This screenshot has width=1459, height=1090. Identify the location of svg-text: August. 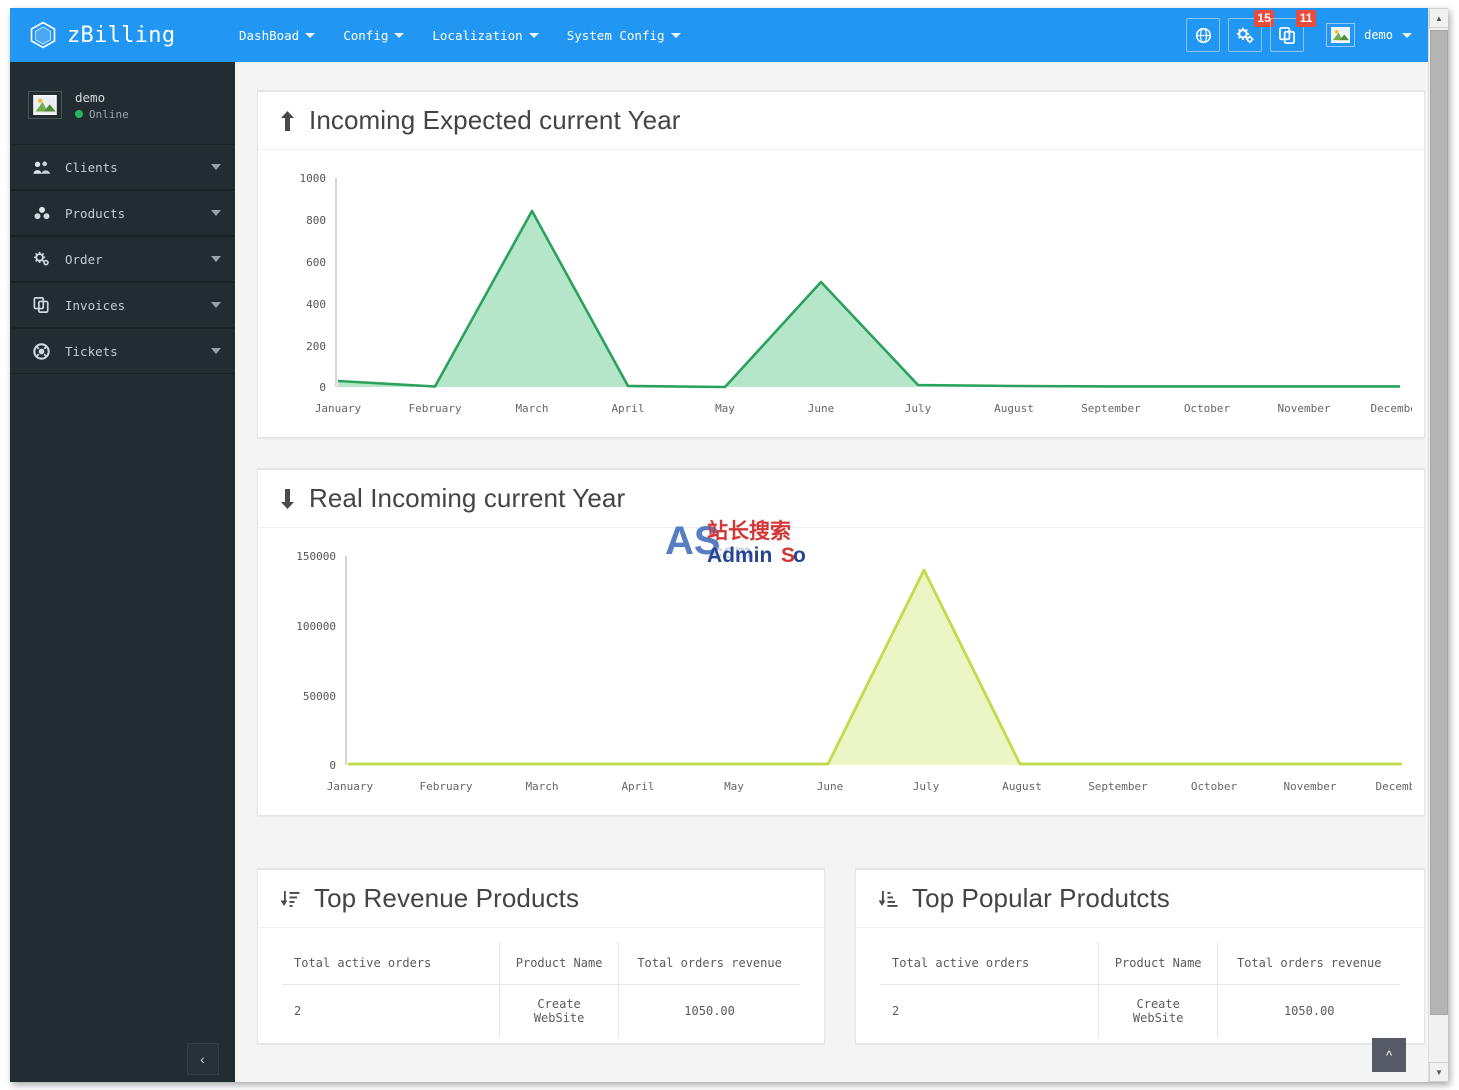
(1022, 786).